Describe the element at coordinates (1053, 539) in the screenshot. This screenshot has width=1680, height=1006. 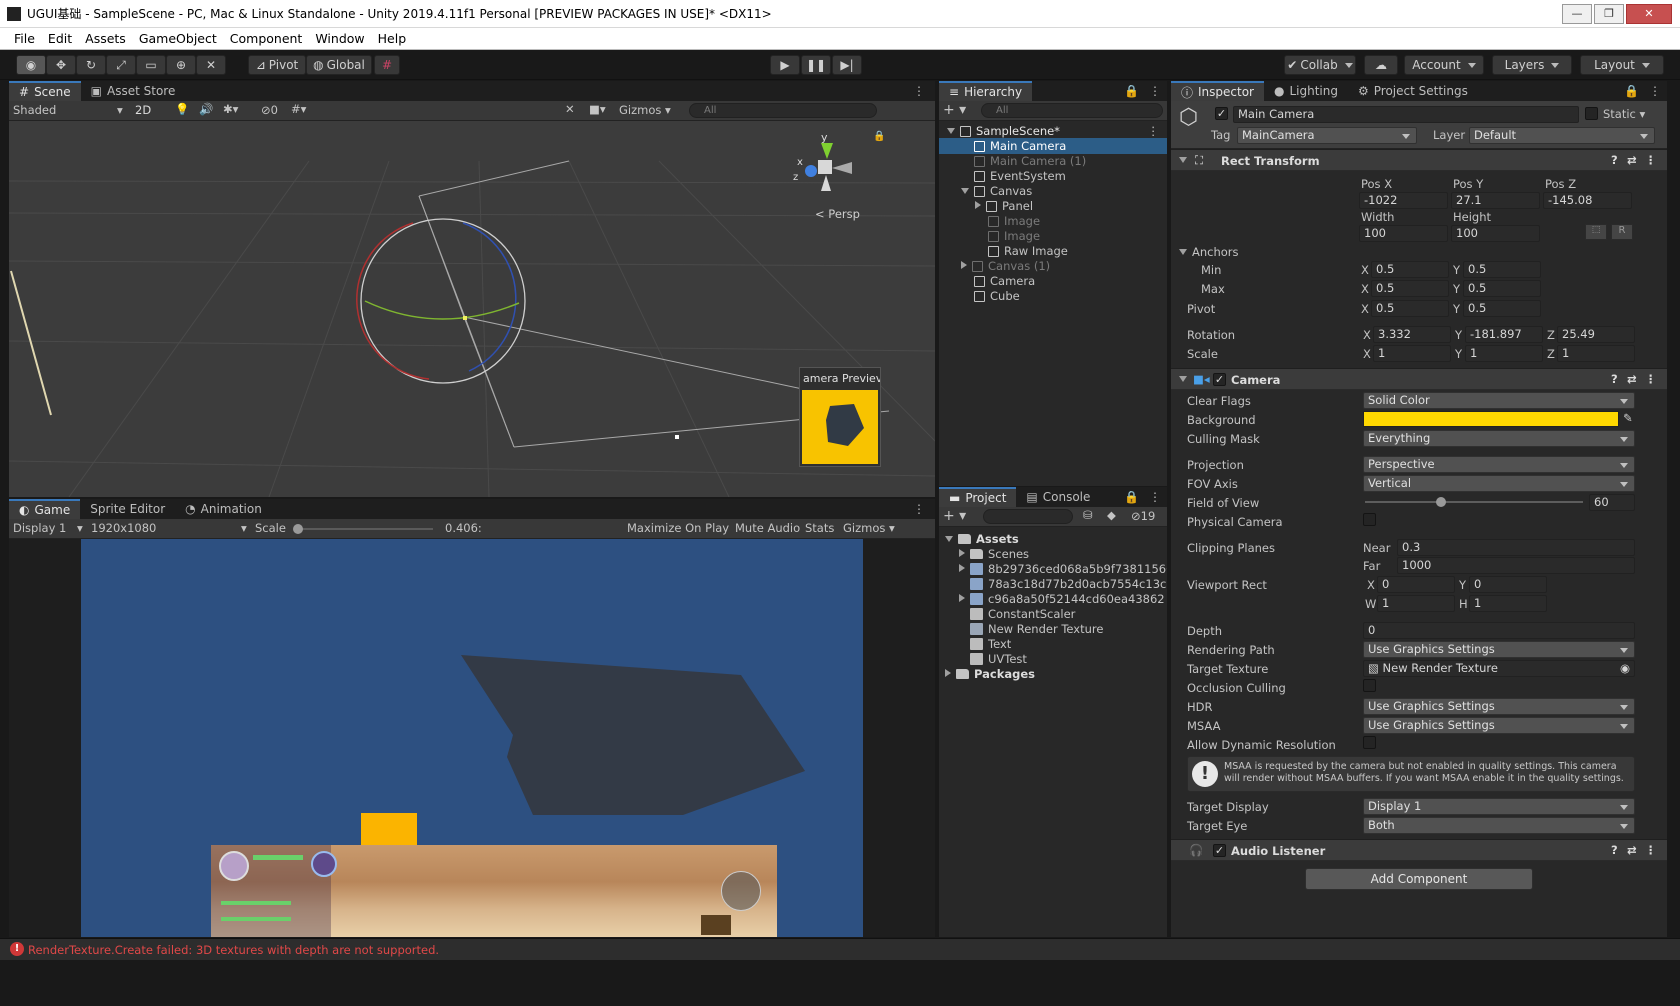
I see `project-item: Assets` at that location.